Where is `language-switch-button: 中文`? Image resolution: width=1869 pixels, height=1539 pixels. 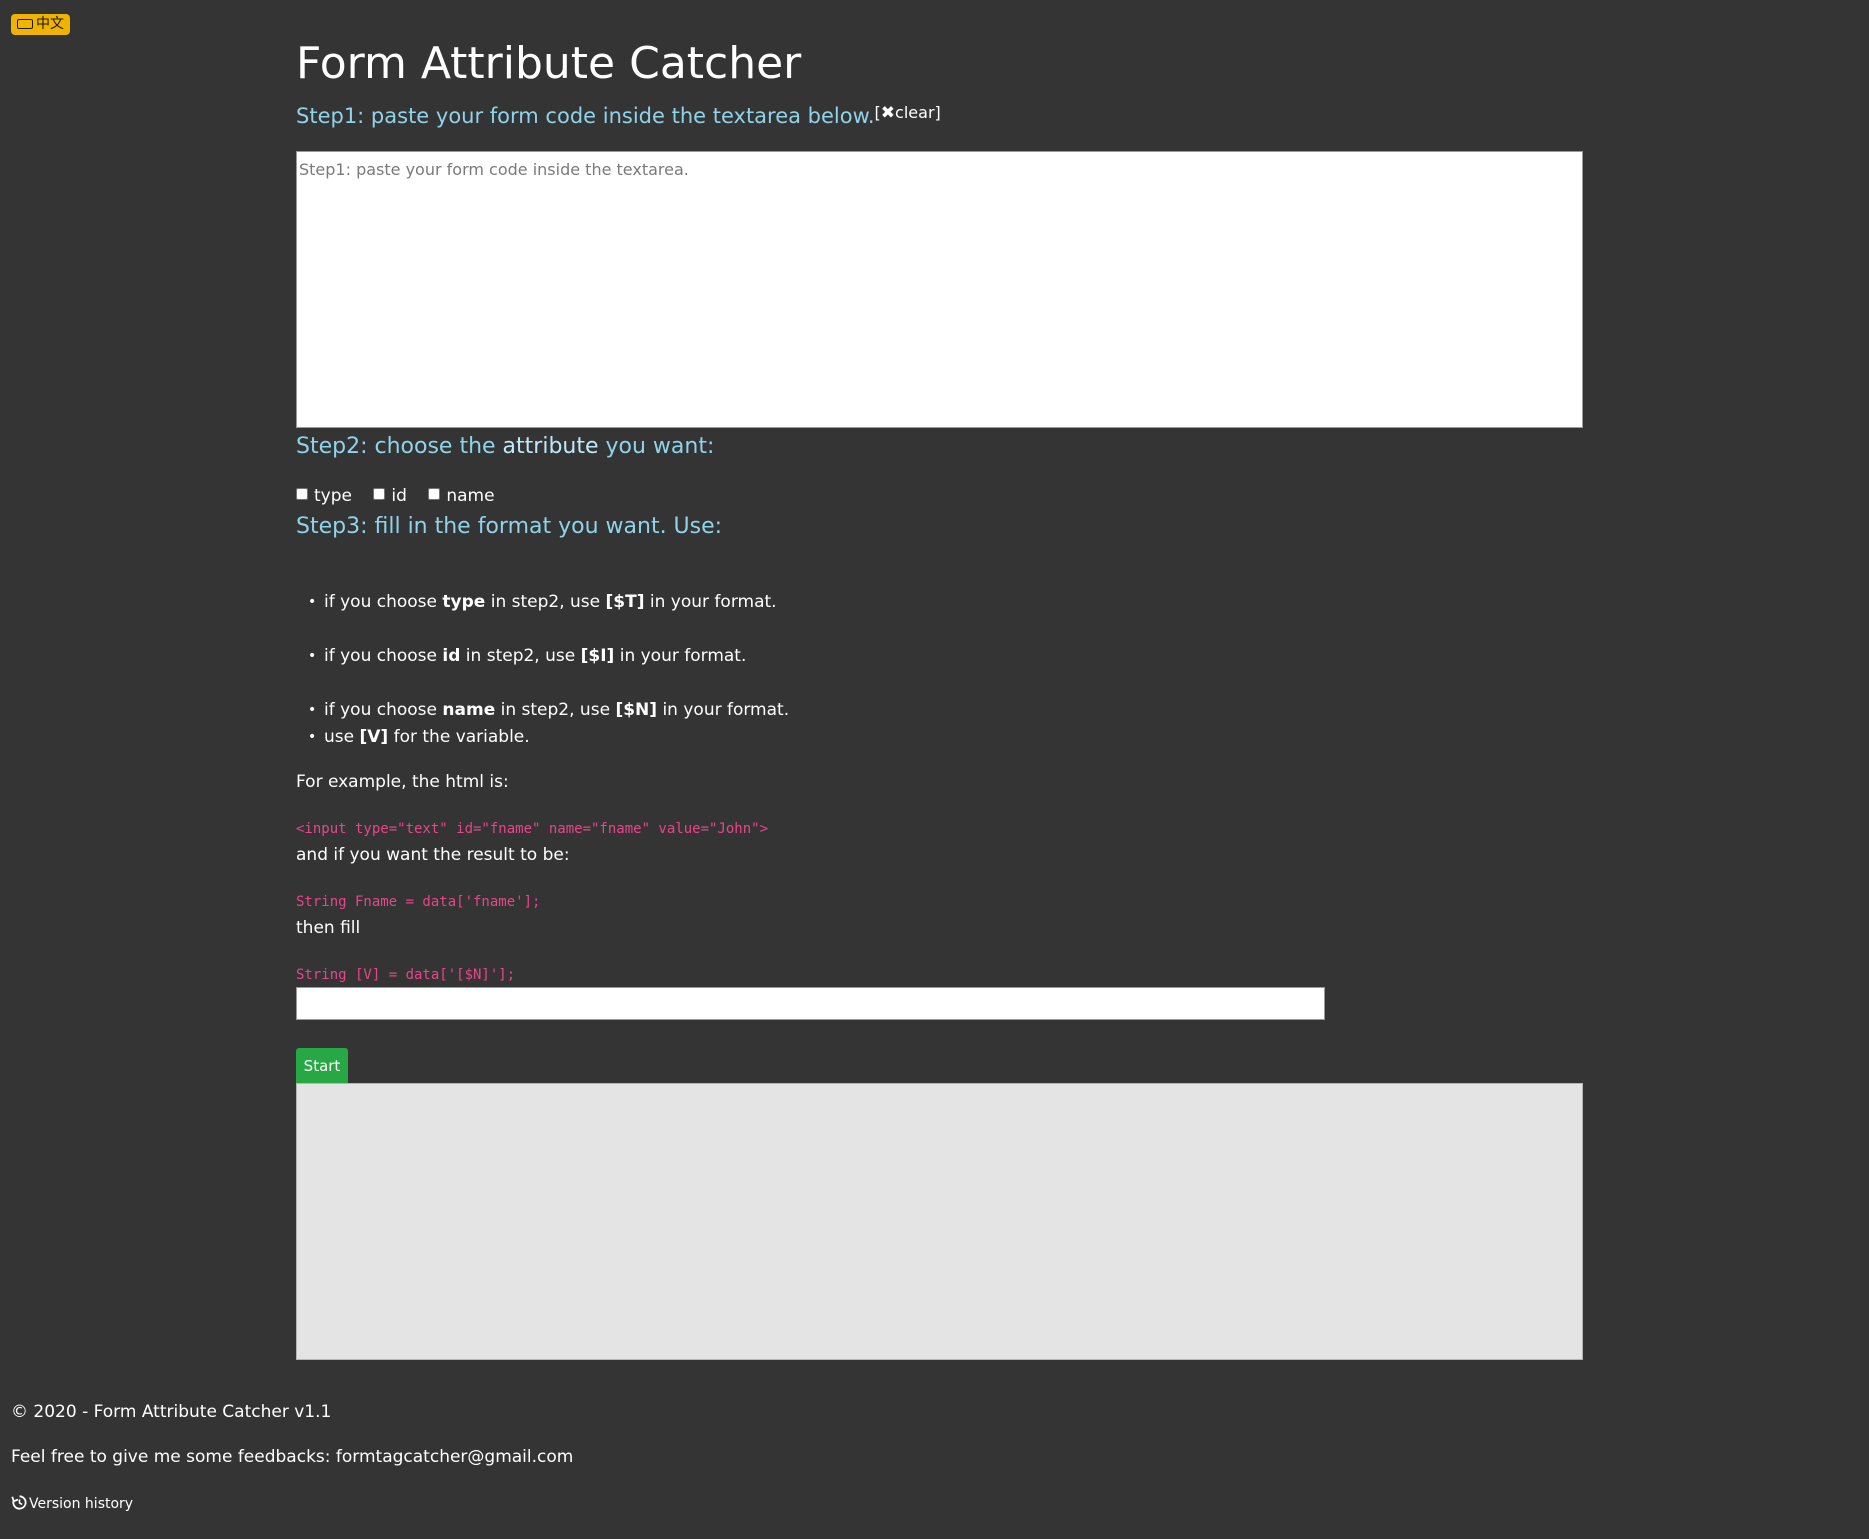
language-switch-button: 中文 is located at coordinates (40, 24).